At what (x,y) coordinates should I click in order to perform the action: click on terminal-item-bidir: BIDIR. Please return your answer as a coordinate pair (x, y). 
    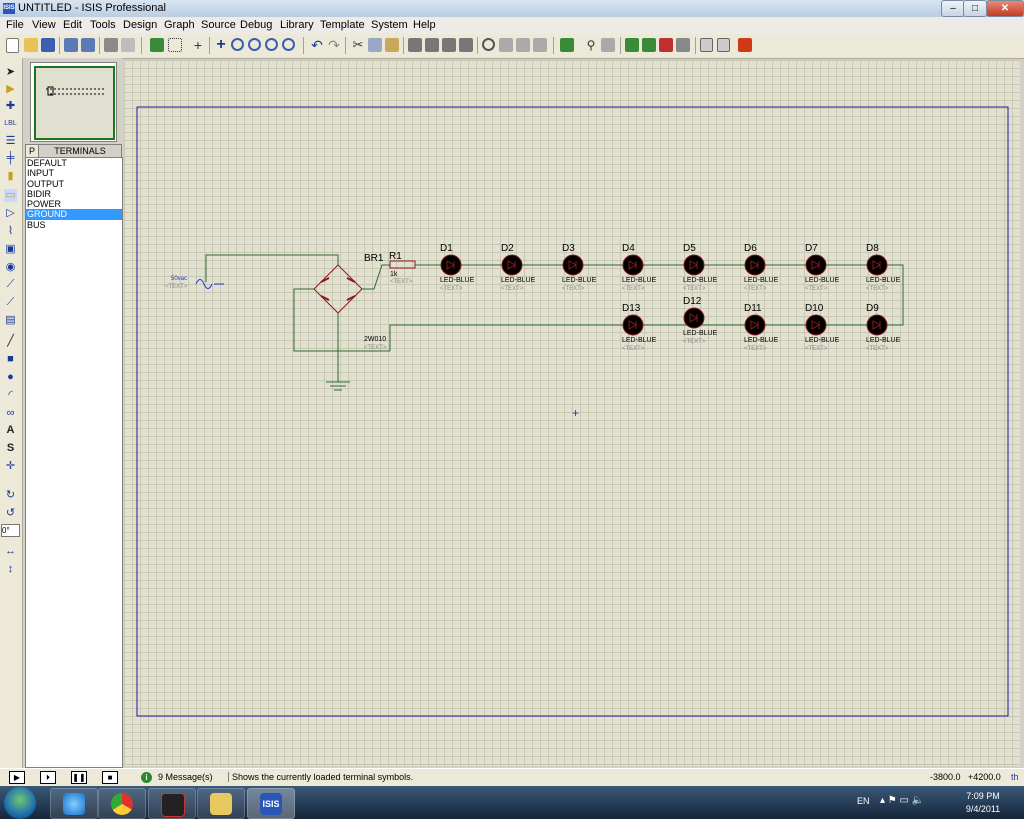
    Looking at the image, I should click on (74, 194).